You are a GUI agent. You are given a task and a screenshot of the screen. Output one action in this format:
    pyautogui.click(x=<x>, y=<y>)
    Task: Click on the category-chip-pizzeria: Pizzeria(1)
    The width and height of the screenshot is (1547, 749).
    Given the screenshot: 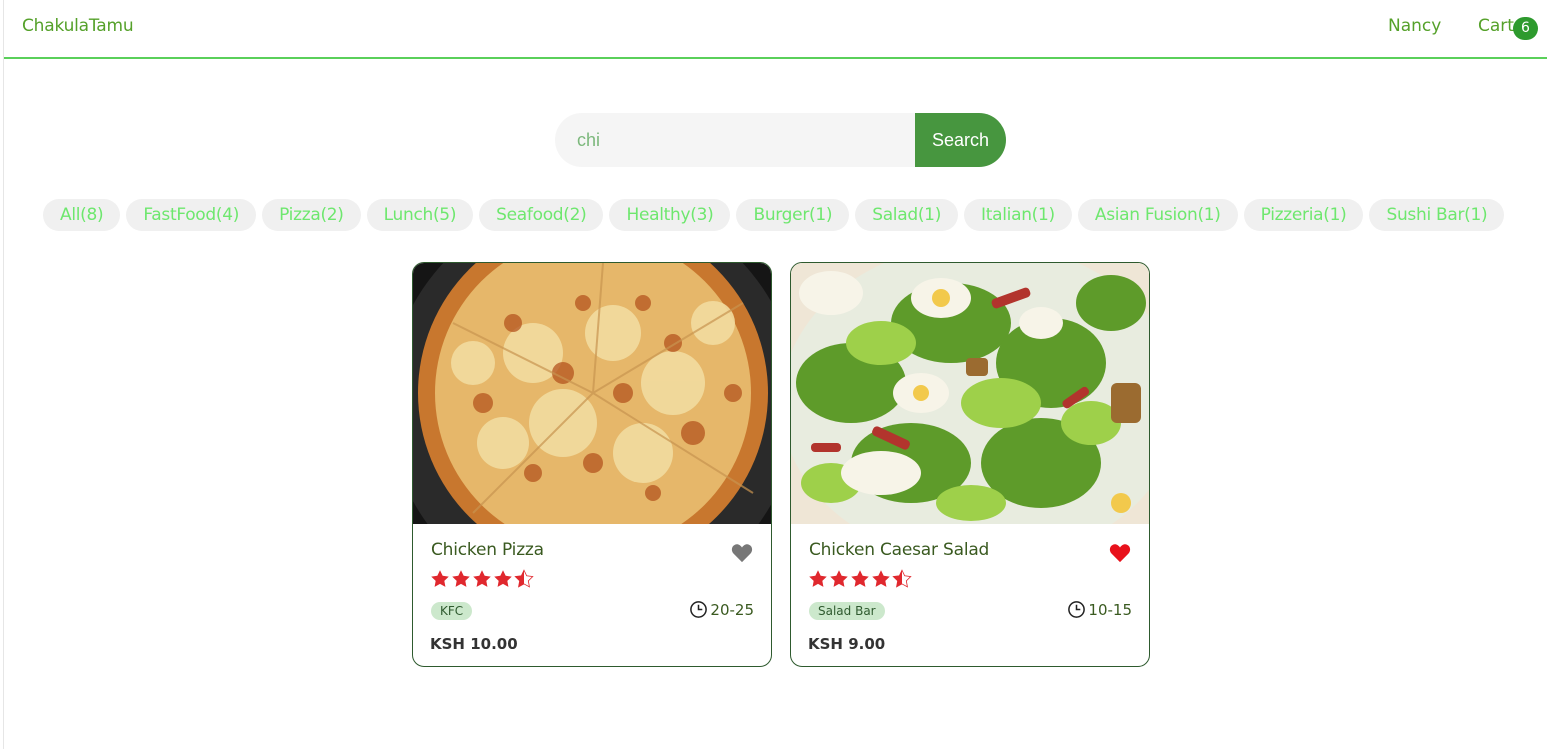 What is the action you would take?
    pyautogui.click(x=1303, y=215)
    